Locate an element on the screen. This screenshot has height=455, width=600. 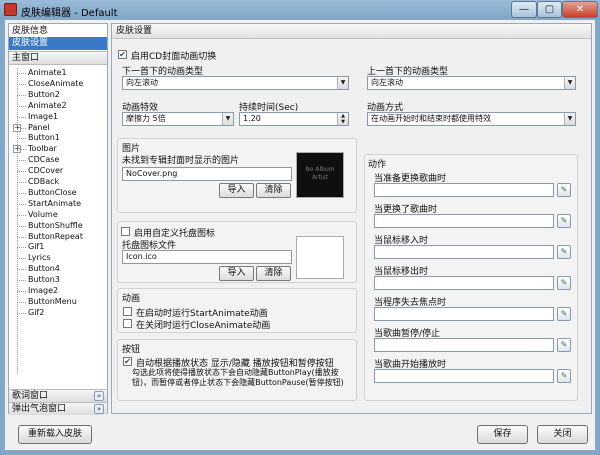
tree-item: + Toolbar is located at coordinates (58, 149).